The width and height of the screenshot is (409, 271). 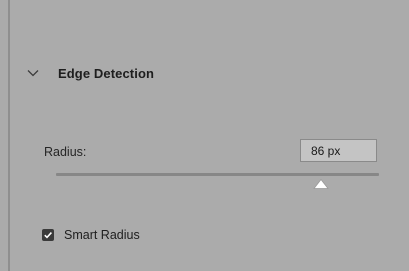 I want to click on smart-radius-checkbox, so click(x=48, y=235).